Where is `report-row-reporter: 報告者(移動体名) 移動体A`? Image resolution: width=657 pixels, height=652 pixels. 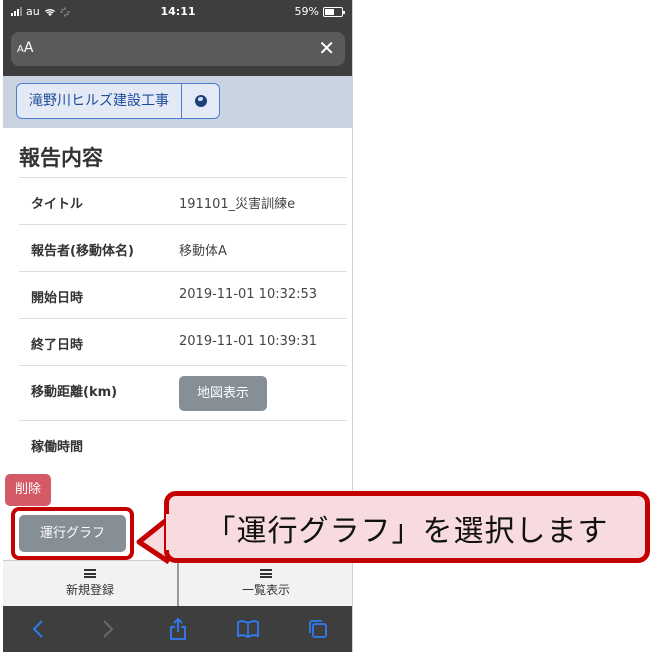
report-row-reporter: 報告者(移動体名) 移動体A is located at coordinates (183, 248).